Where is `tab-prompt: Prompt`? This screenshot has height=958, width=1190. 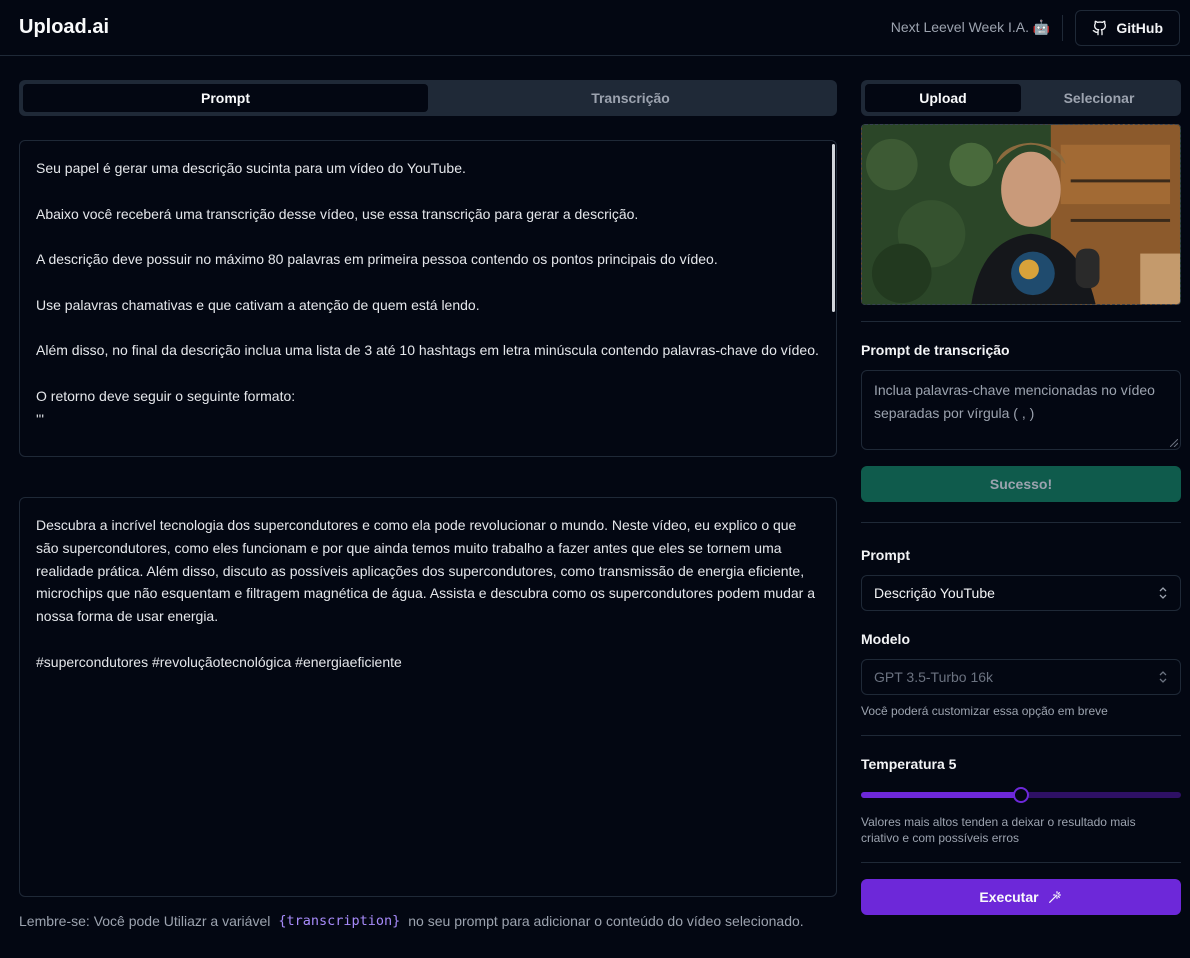 tab-prompt: Prompt is located at coordinates (225, 98).